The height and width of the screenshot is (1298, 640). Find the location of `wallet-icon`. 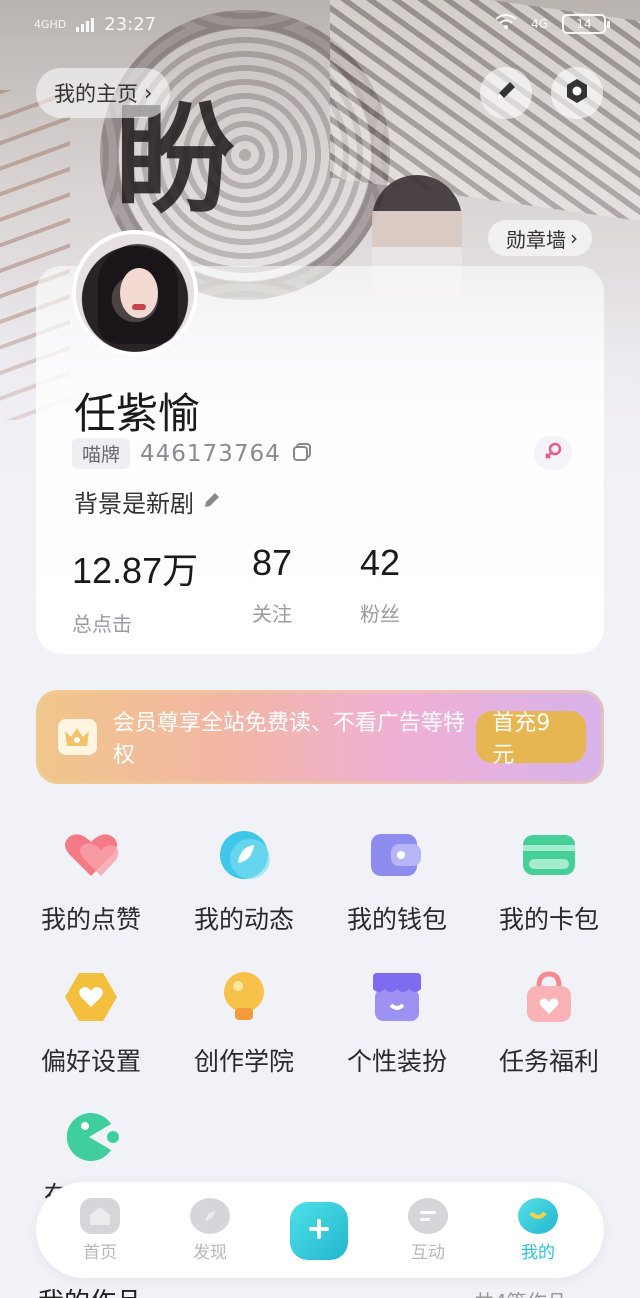

wallet-icon is located at coordinates (397, 855).